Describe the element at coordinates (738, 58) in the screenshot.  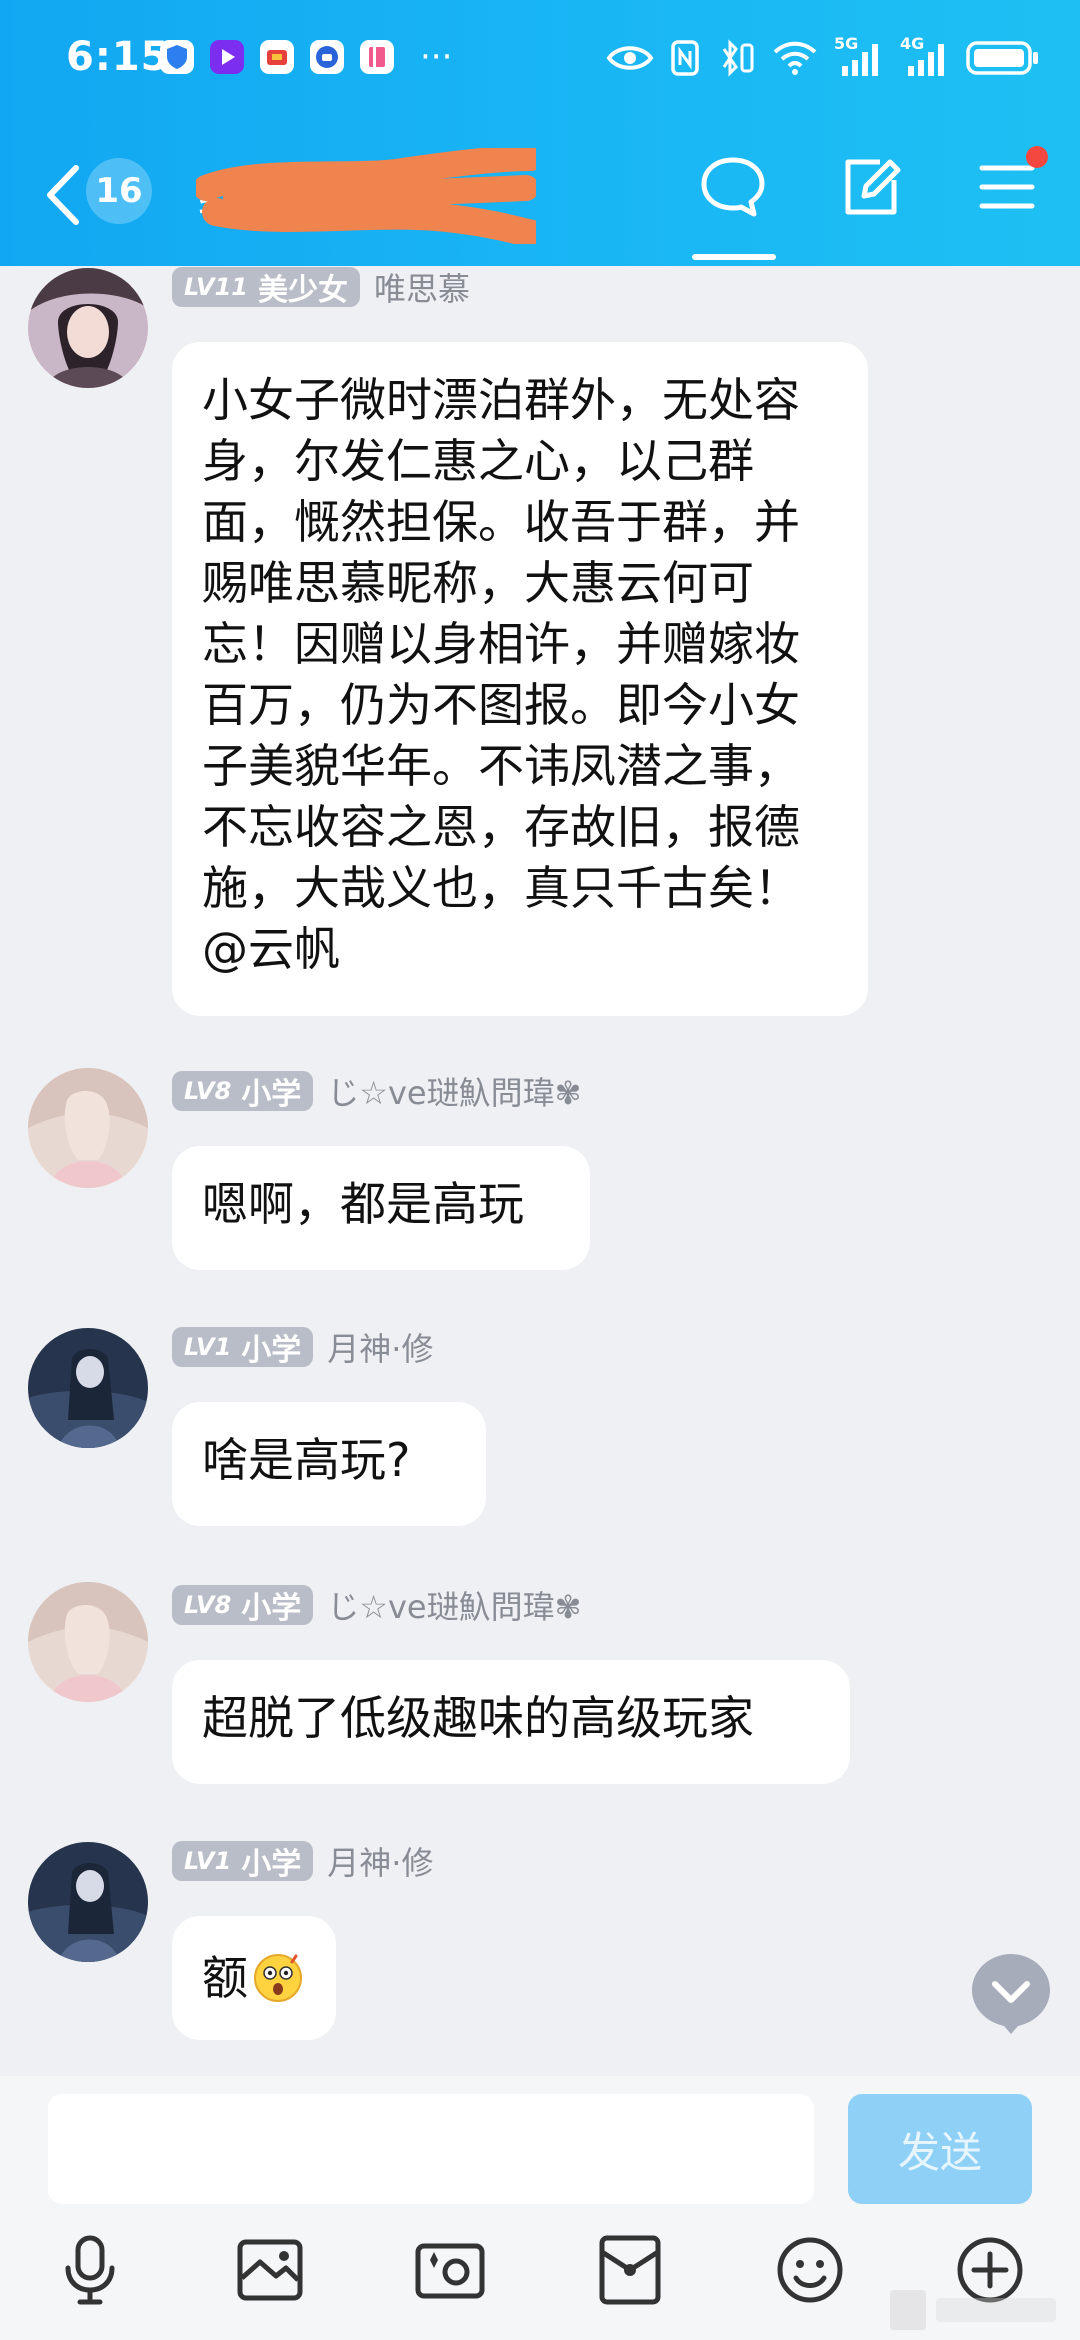
I see `bluetooth-vibrate-icon` at that location.